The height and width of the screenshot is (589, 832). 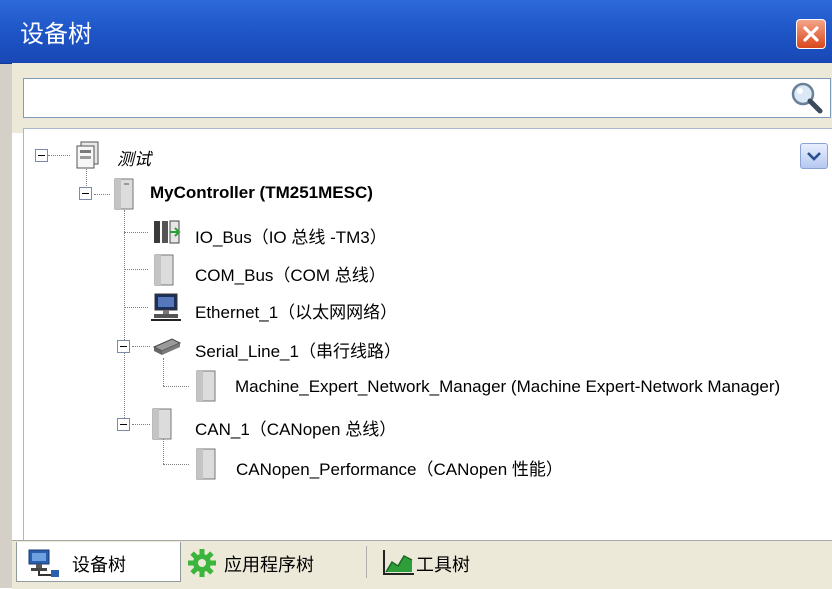 I want to click on tab-application-tree: 应用程序树, so click(x=274, y=562).